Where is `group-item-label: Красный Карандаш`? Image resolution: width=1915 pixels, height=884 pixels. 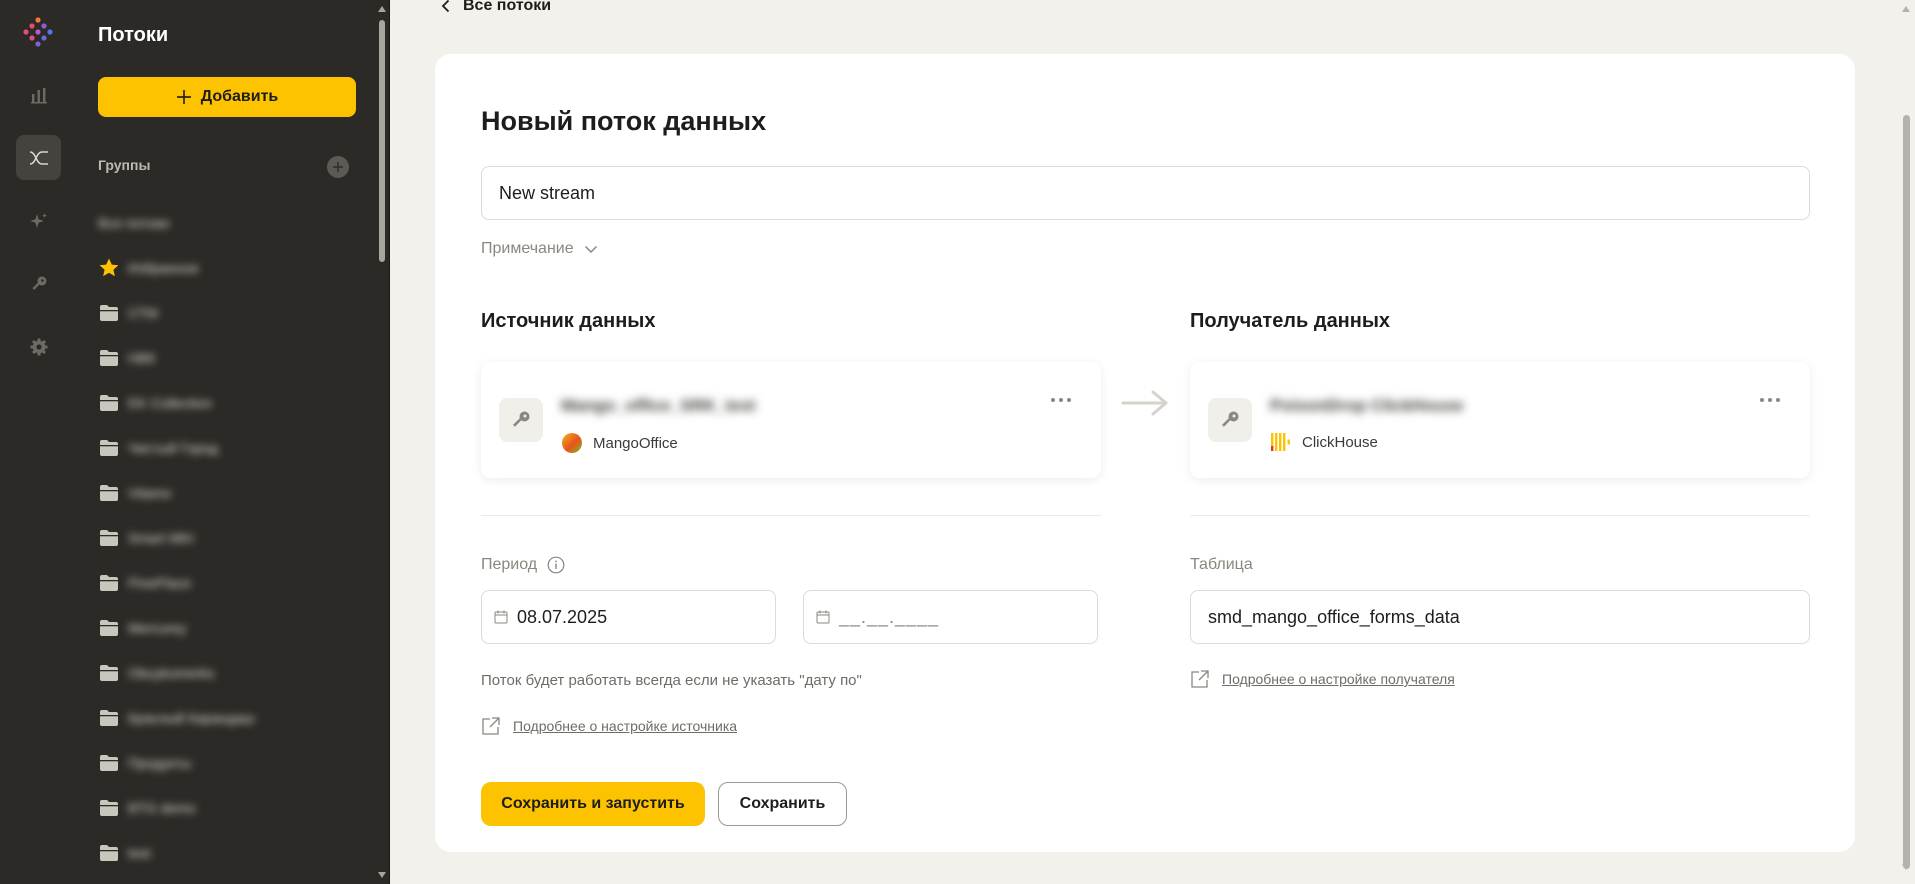 group-item-label: Красный Карандаш is located at coordinates (191, 717).